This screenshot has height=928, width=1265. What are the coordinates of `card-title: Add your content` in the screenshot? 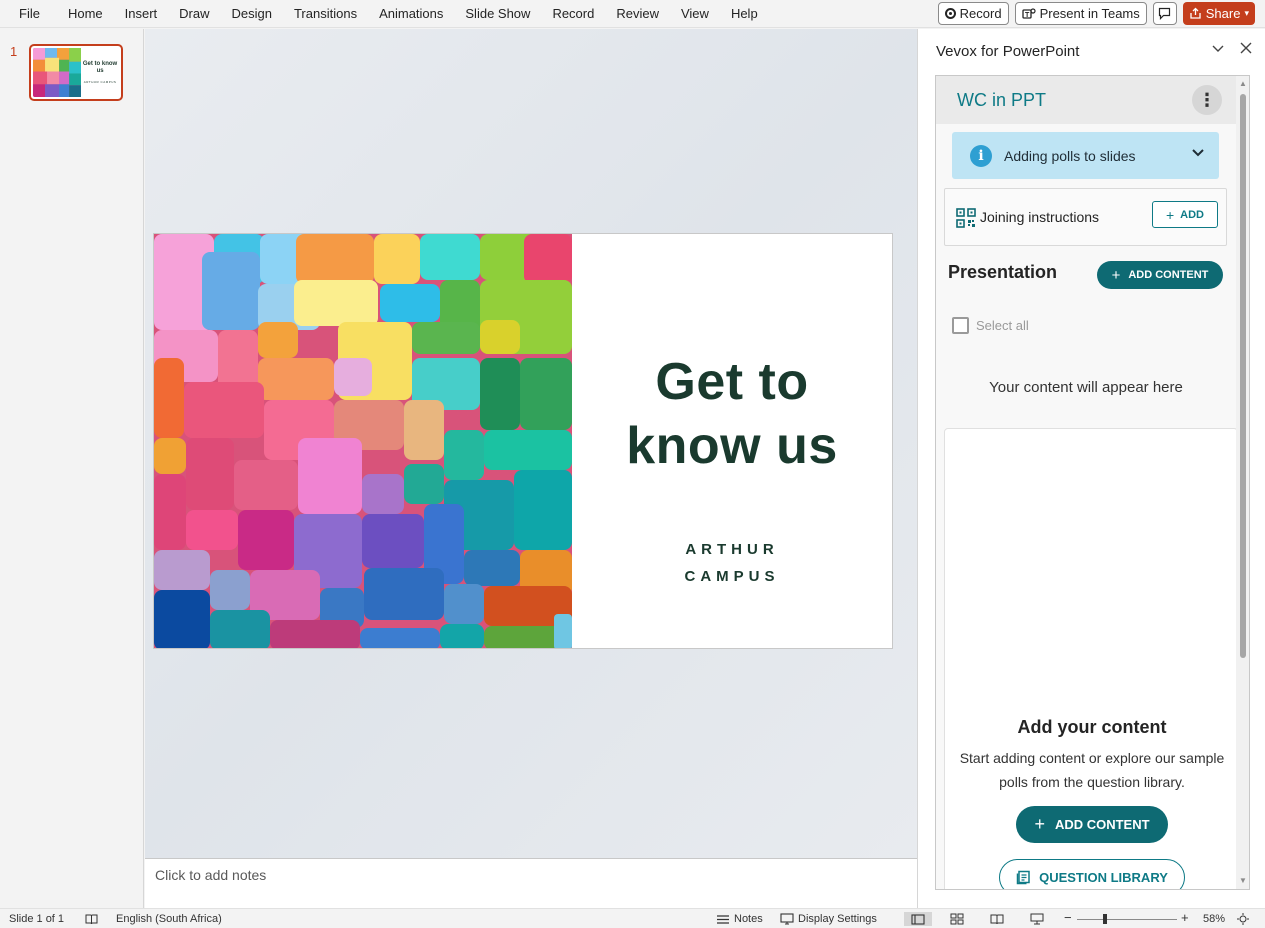 It's located at (1092, 727).